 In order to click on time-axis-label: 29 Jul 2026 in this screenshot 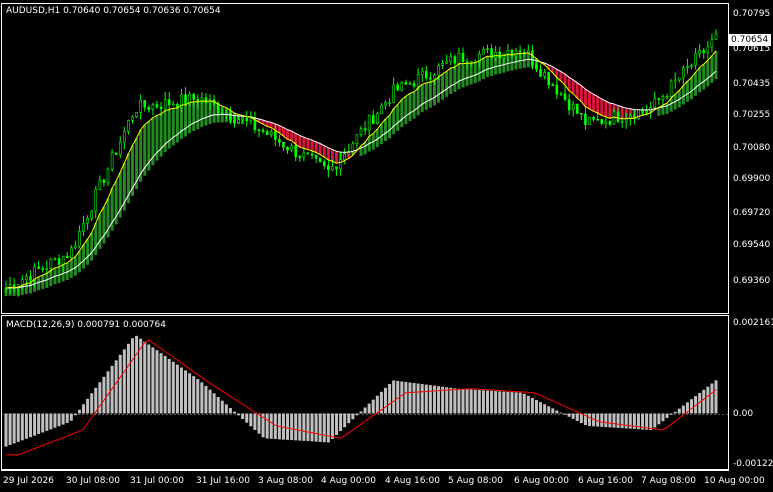, I will do `click(28, 481)`.